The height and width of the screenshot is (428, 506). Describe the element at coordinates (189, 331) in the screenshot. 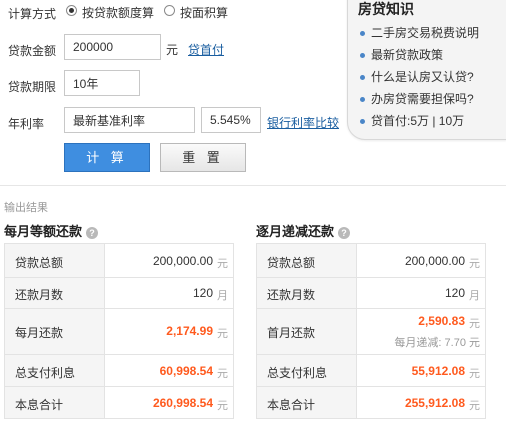

I see `row-value: 2,174.99` at that location.